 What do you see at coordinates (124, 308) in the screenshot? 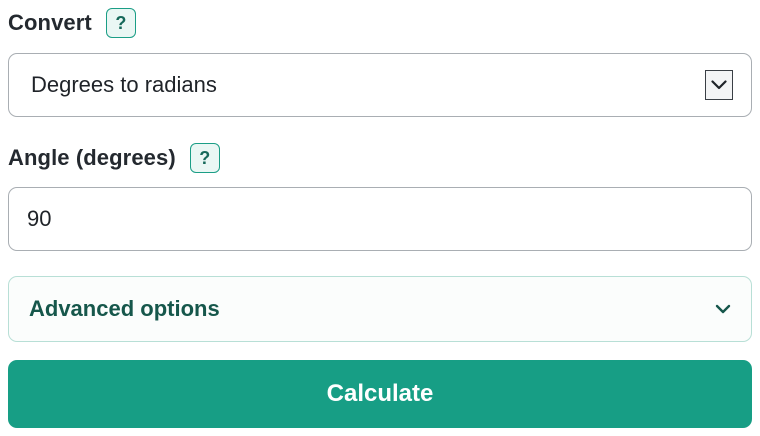
I see `advanced-options-label: Advanced options` at bounding box center [124, 308].